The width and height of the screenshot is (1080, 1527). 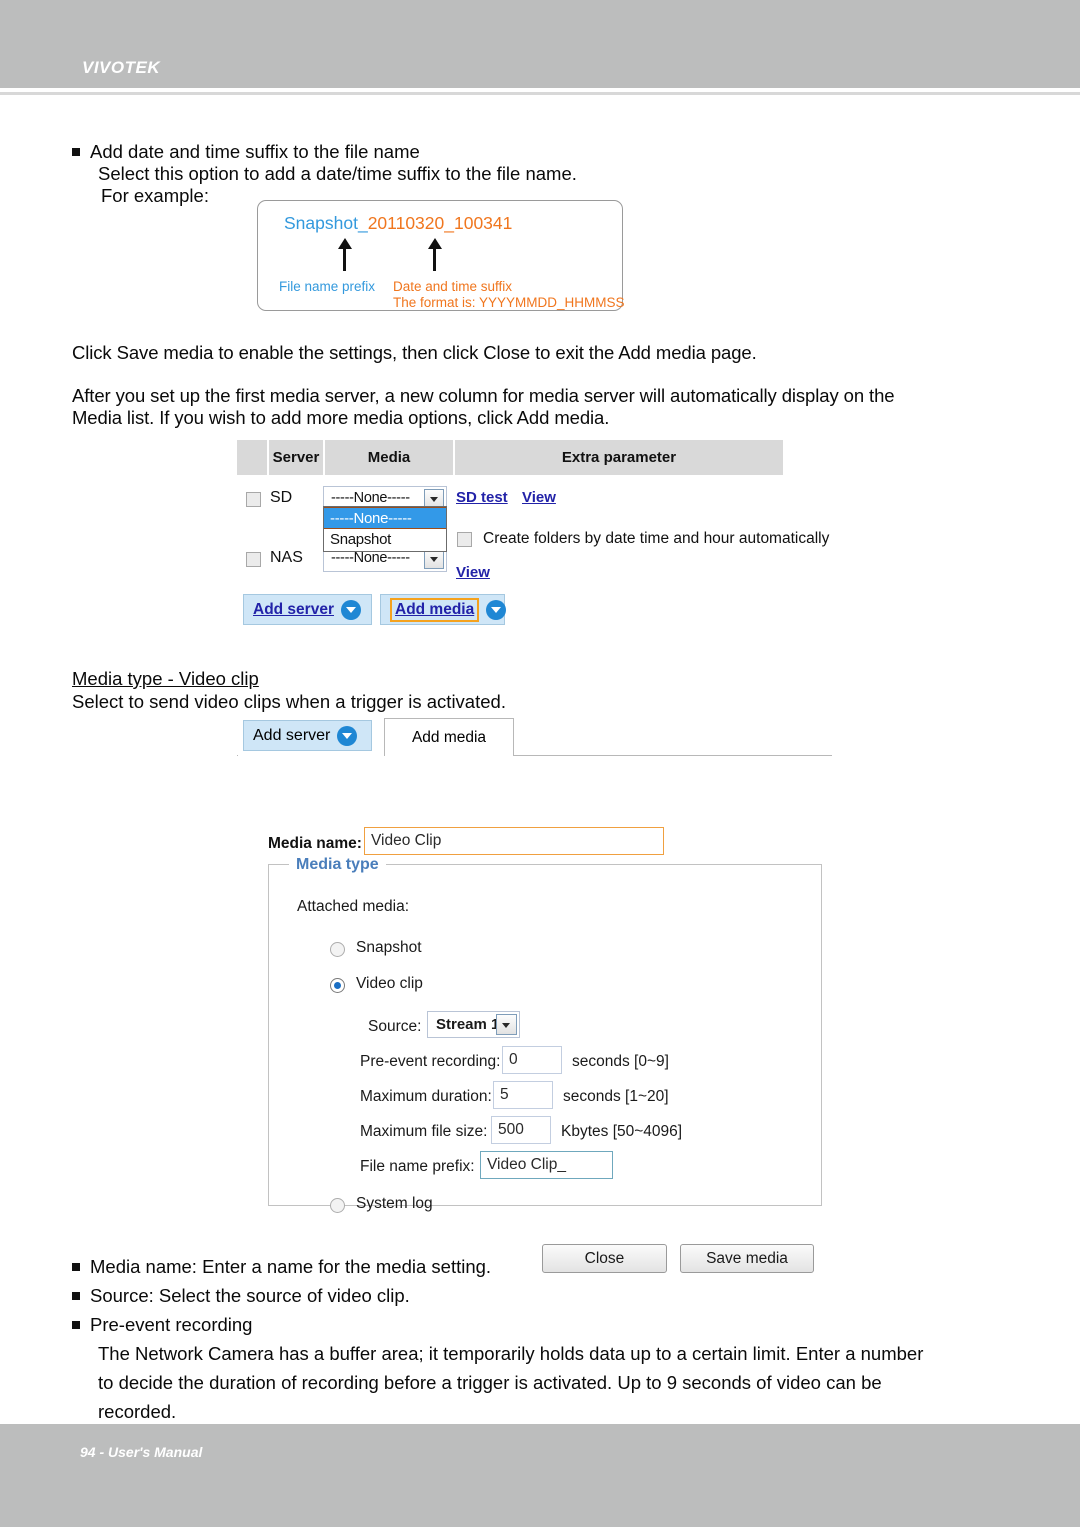 I want to click on add-media-button: Add media, so click(x=443, y=609).